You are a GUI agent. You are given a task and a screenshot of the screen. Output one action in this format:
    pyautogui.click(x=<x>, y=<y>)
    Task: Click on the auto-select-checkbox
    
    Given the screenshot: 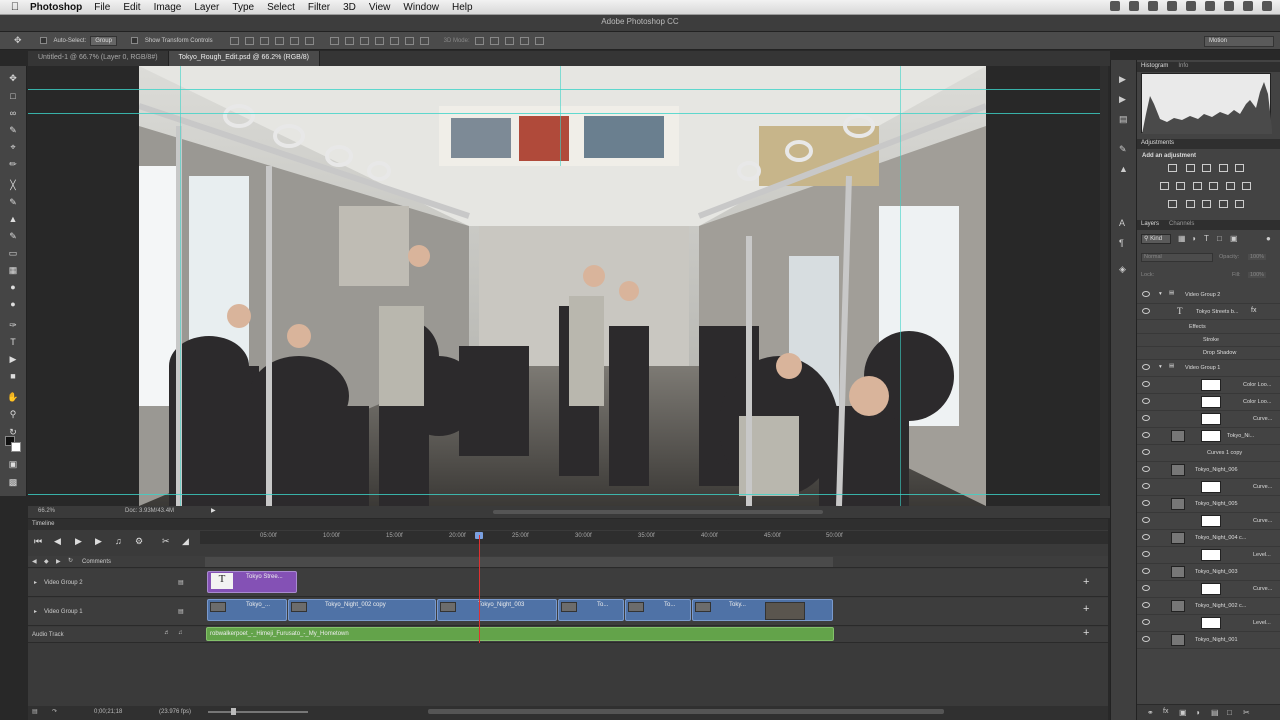 What is the action you would take?
    pyautogui.click(x=43, y=40)
    